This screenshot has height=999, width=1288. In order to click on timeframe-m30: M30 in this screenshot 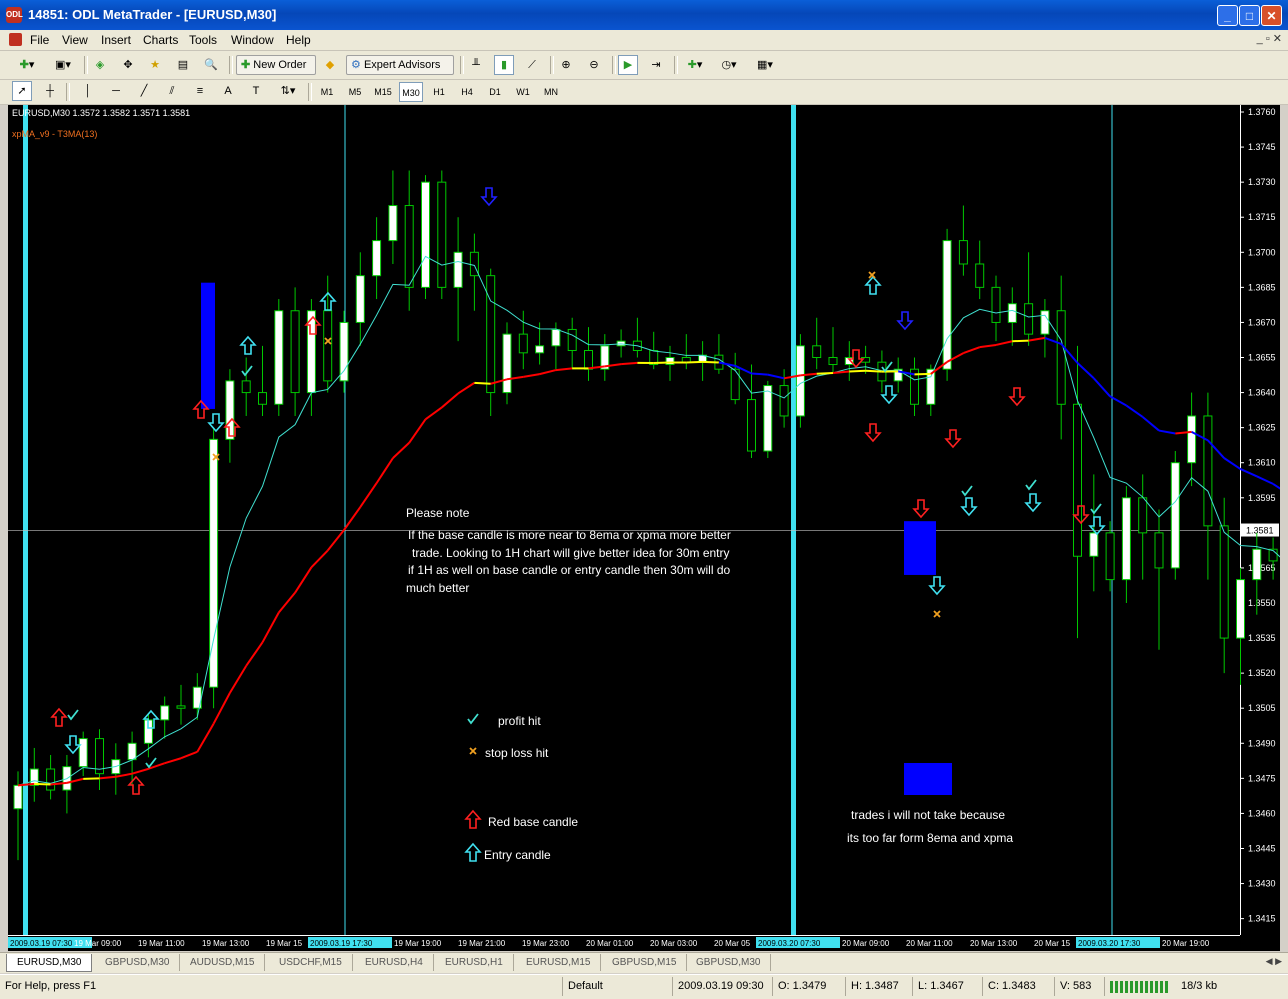, I will do `click(411, 92)`.